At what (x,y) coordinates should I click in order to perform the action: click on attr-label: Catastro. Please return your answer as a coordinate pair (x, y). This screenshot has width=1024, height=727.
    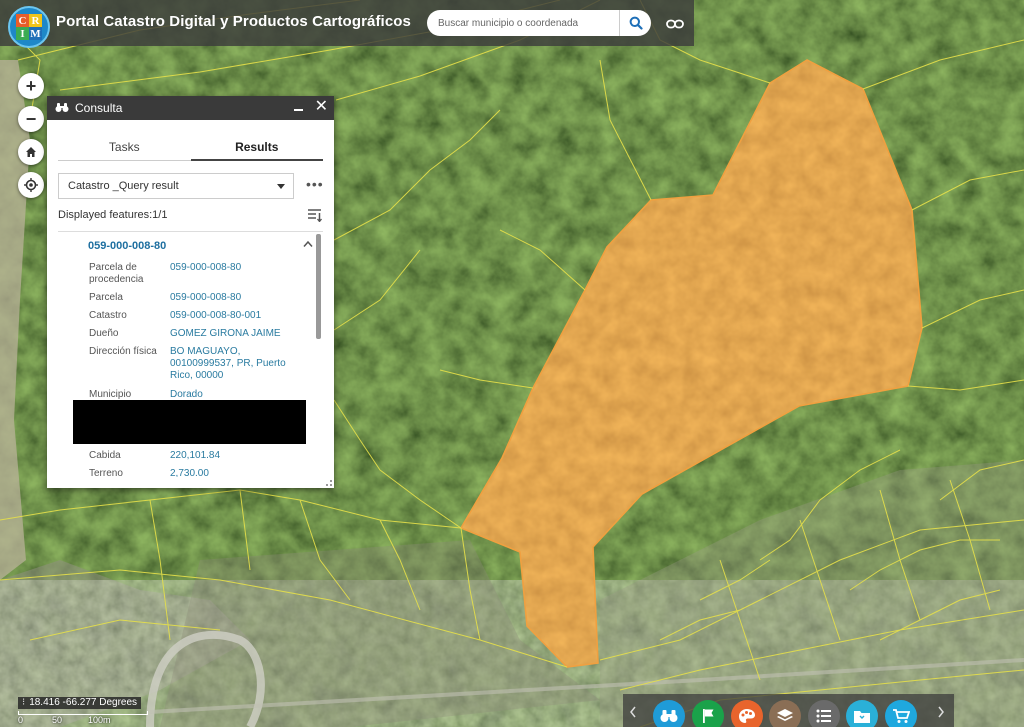
    Looking at the image, I should click on (108, 315).